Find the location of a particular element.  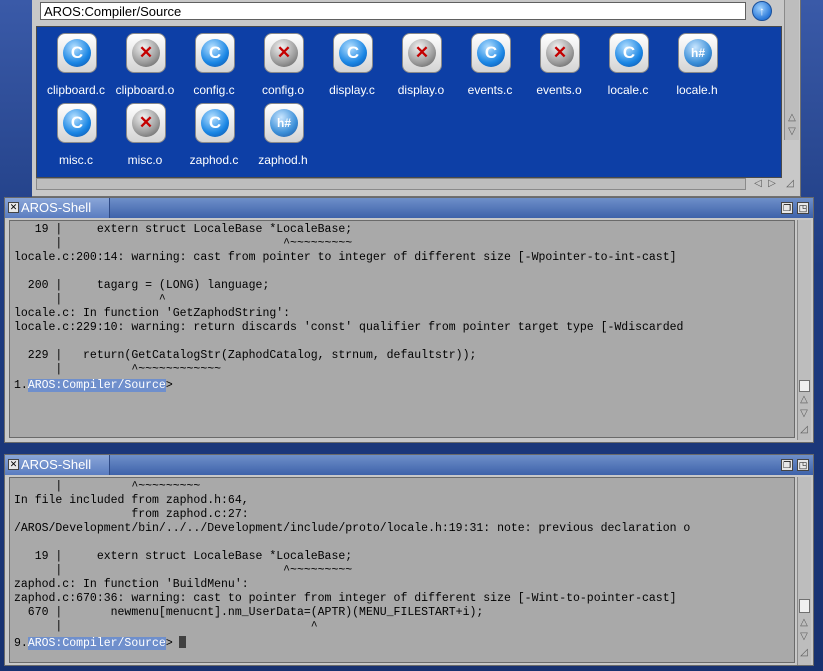

shell-output-line: In file included from zaphod.h:64, is located at coordinates (131, 500).